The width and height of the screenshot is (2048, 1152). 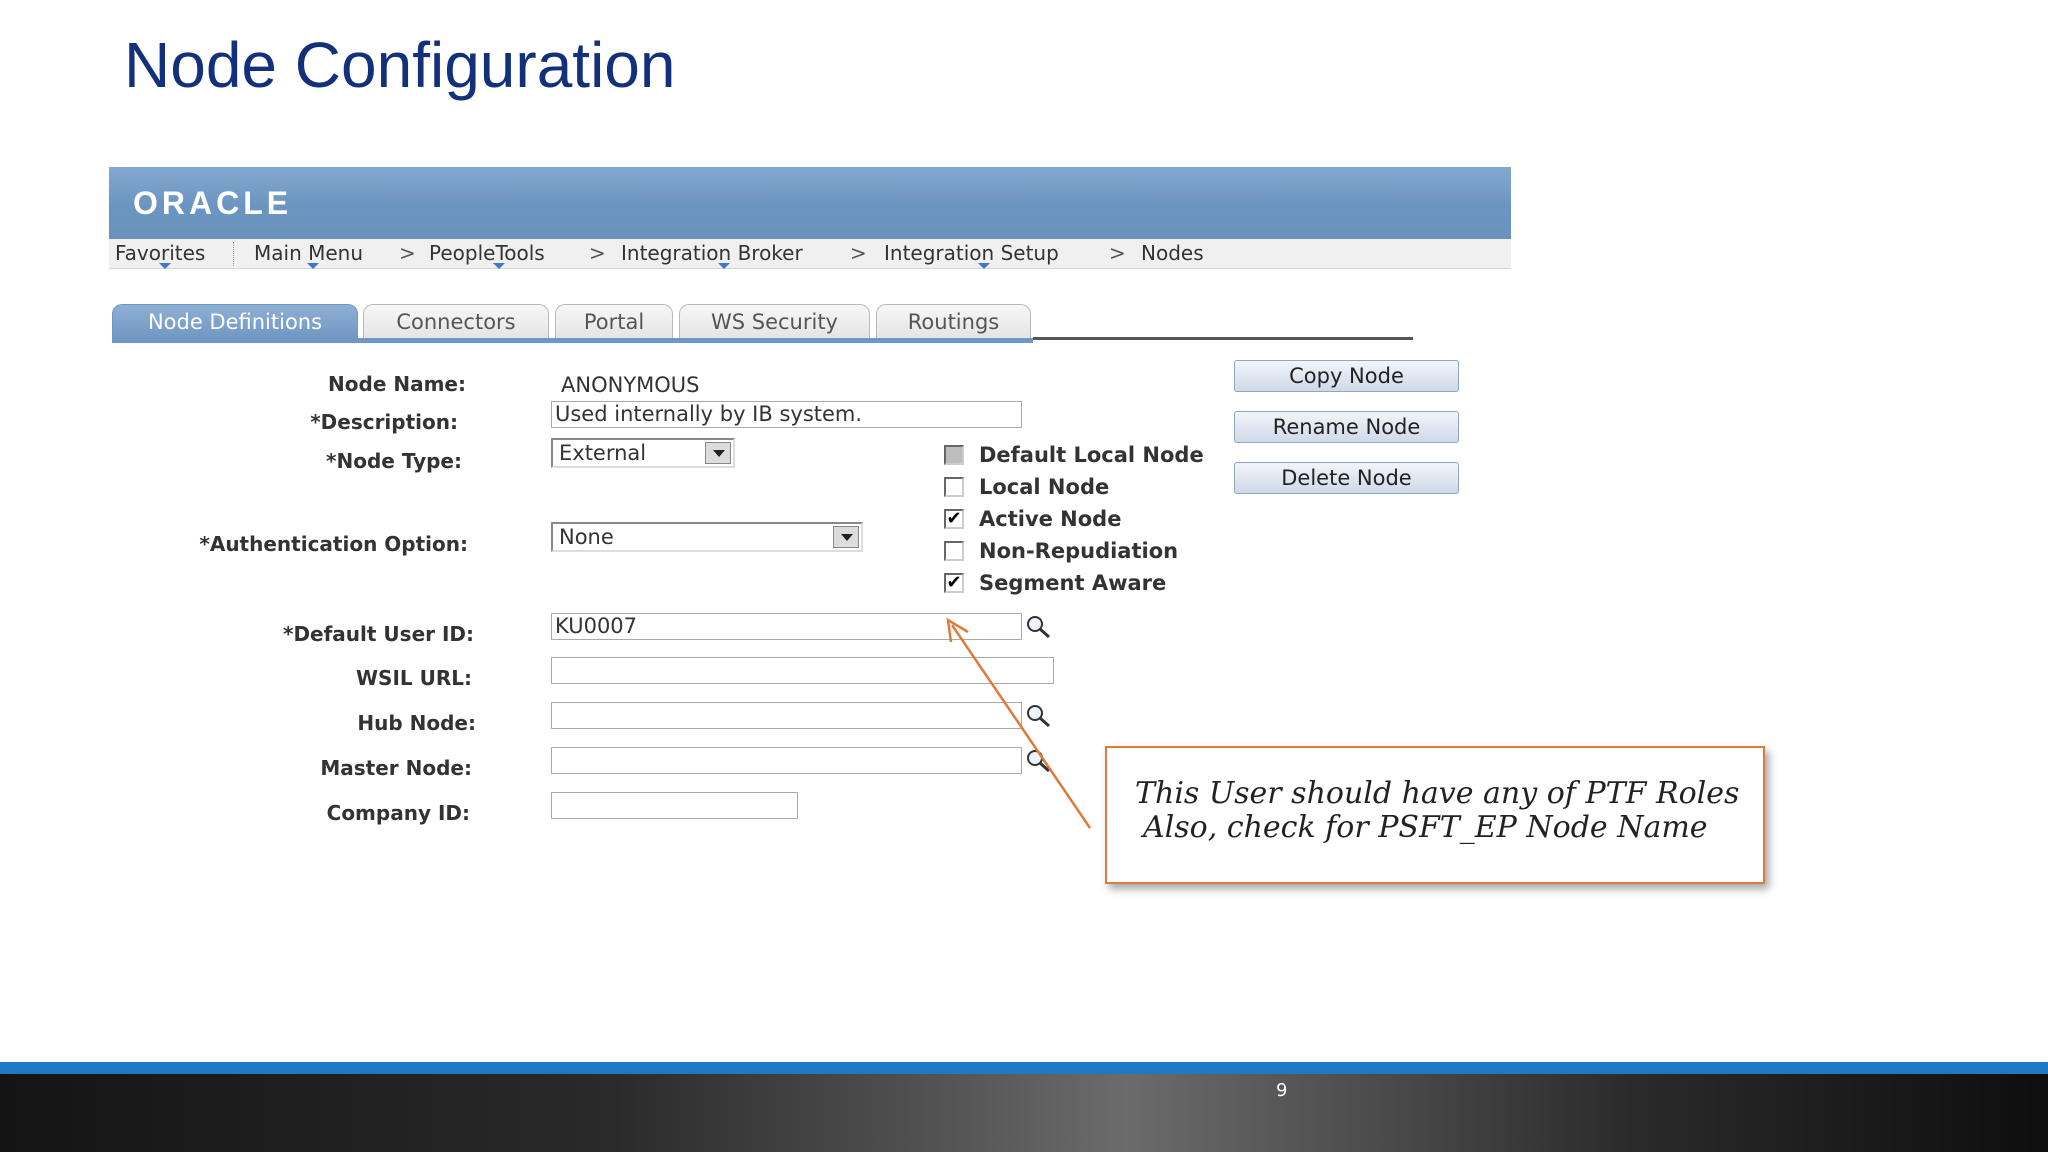 What do you see at coordinates (802, 670) in the screenshot?
I see `wsil-url-field` at bounding box center [802, 670].